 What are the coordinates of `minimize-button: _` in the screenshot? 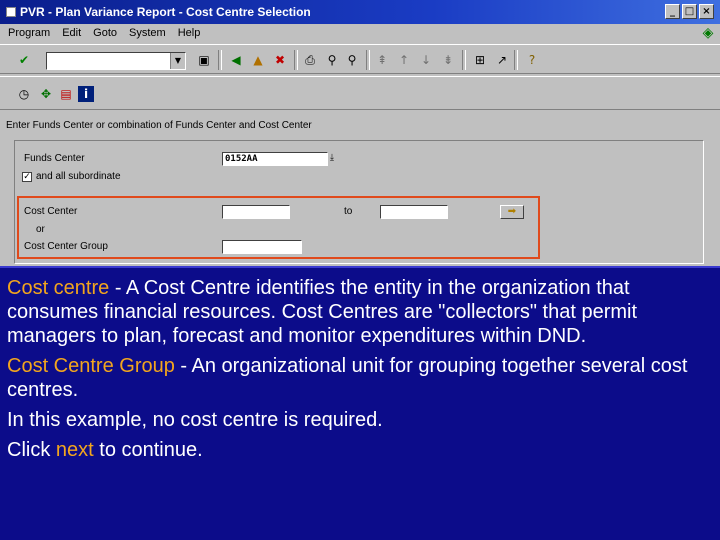 It's located at (672, 11).